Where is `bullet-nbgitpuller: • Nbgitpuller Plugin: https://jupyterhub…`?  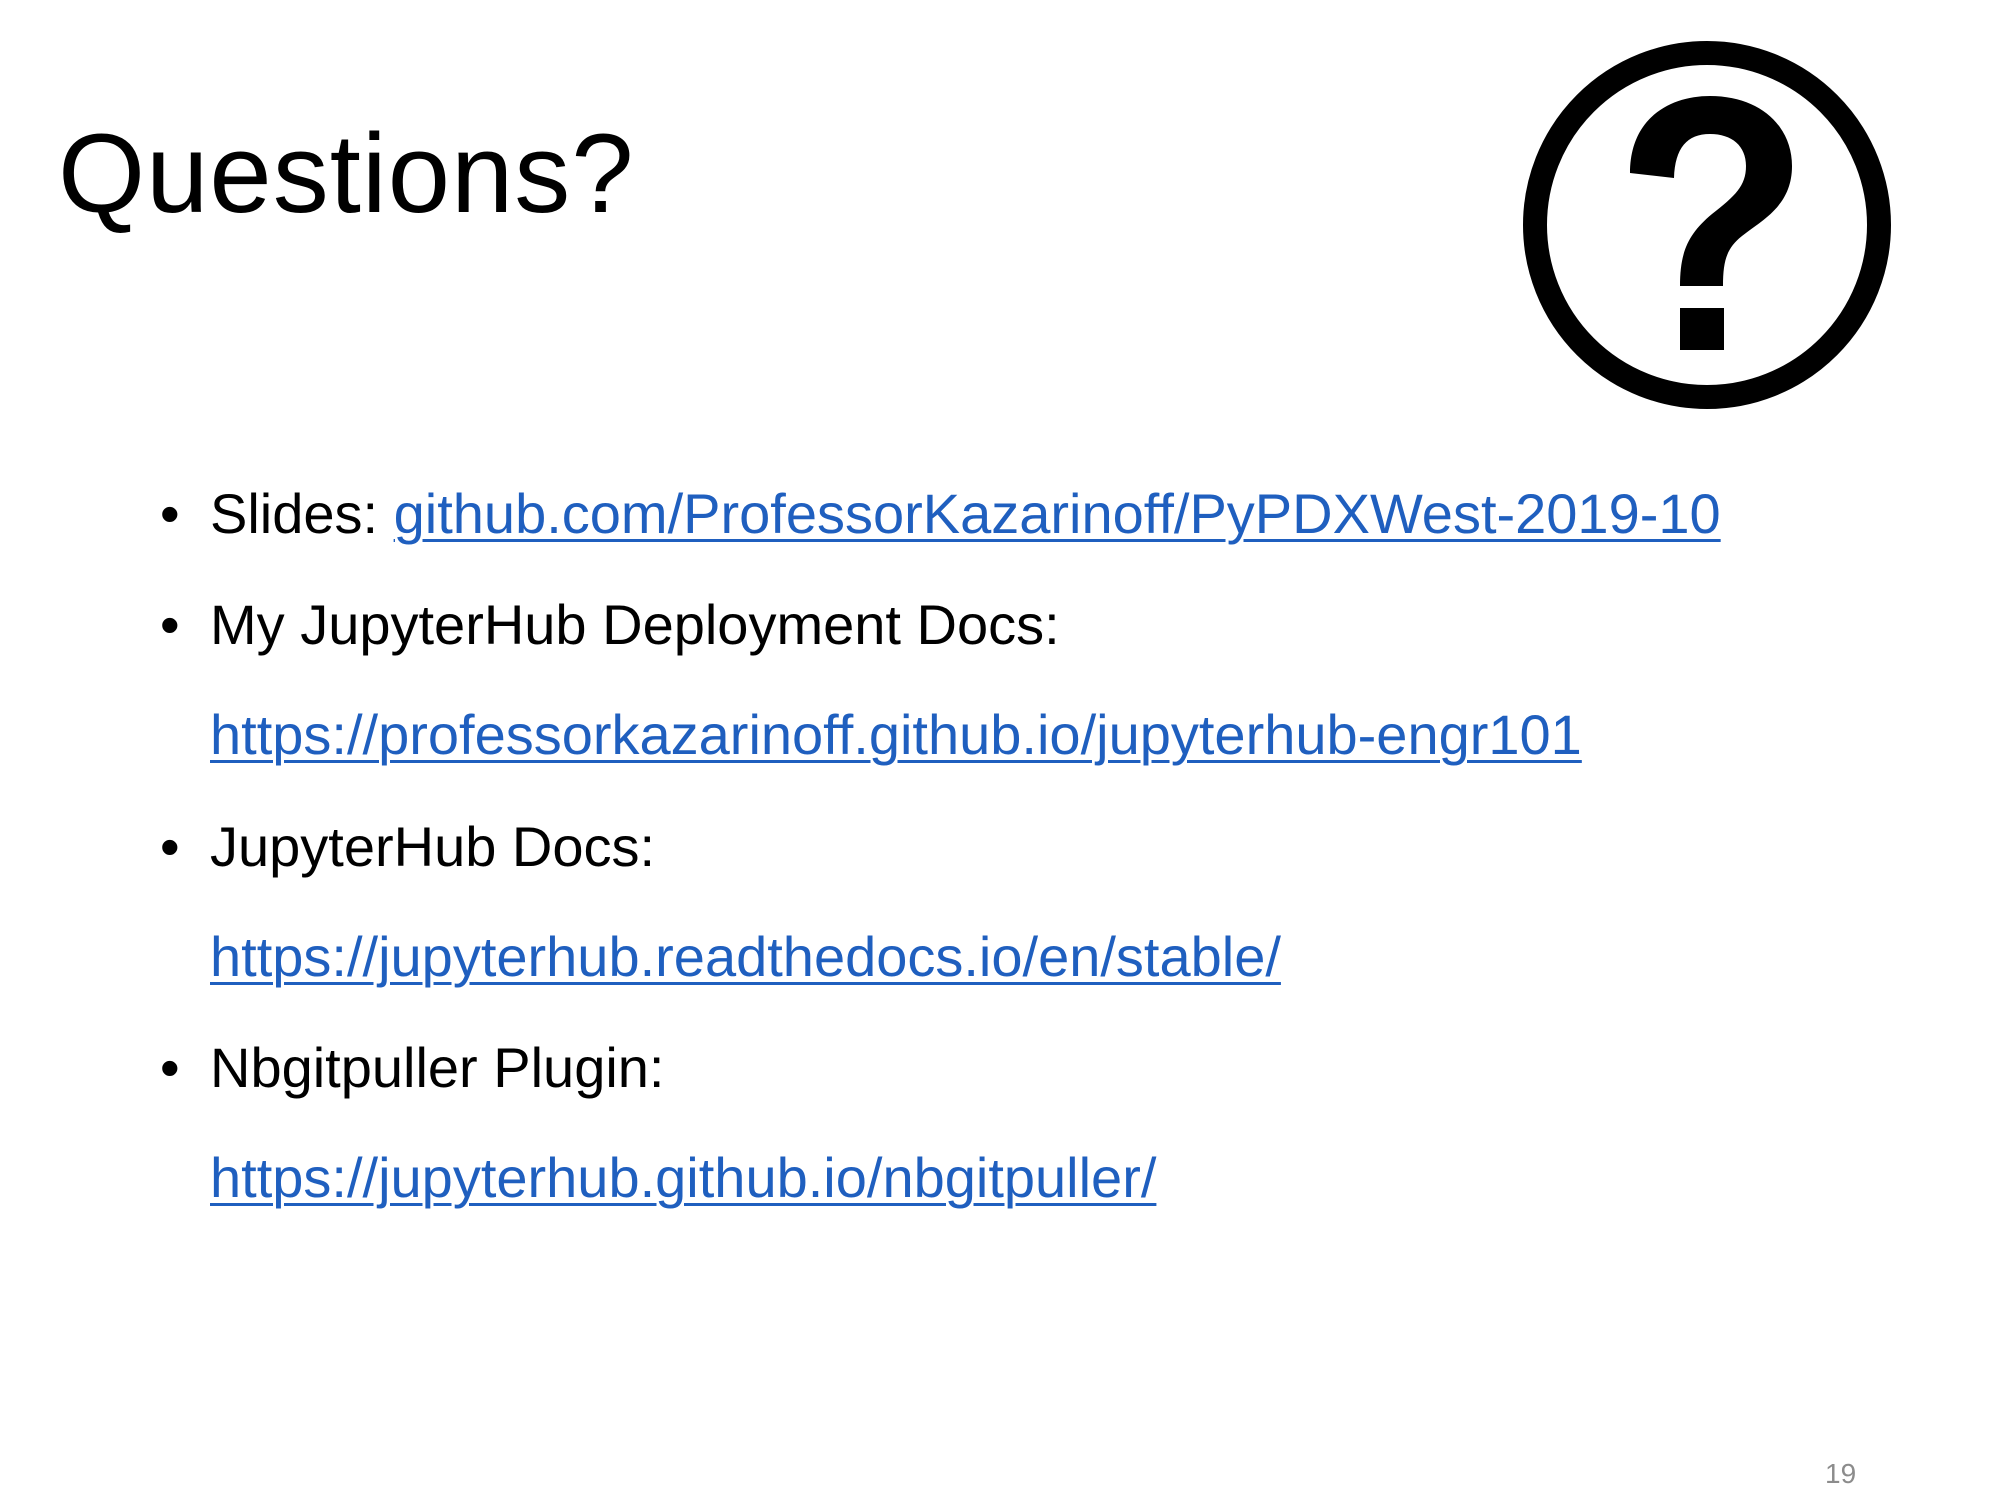
bullet-nbgitpuller: • Nbgitpuller Plugin: https://jupyterhub… is located at coordinates (1050, 1122).